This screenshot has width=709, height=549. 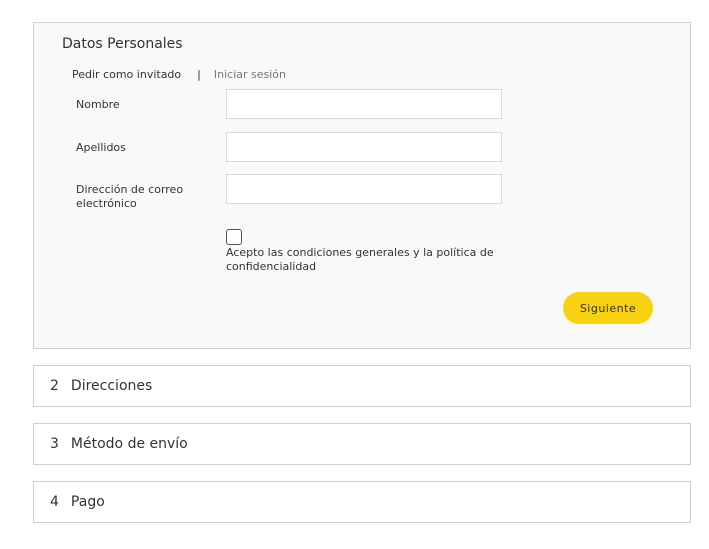 What do you see at coordinates (362, 386) in the screenshot?
I see `step-addresses: 2 Direcciones` at bounding box center [362, 386].